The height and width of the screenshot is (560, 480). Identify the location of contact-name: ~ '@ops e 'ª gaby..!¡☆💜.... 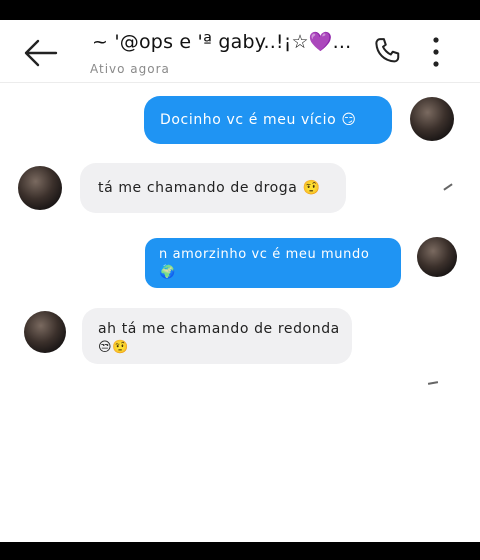
(221, 41).